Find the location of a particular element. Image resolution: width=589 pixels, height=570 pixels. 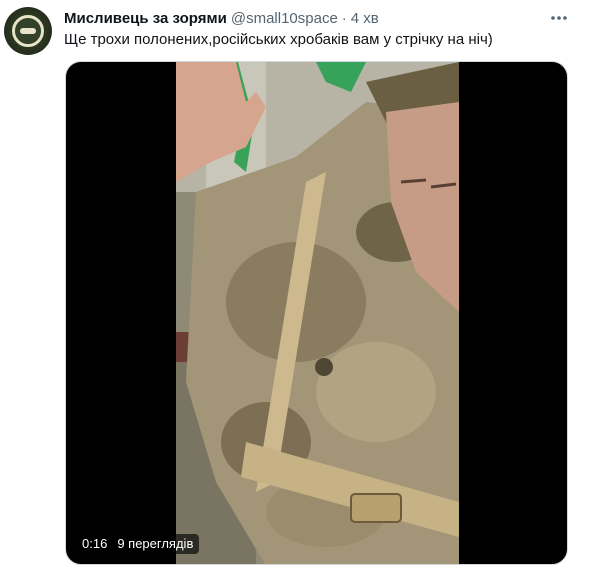

author-handle: @small10space is located at coordinates (284, 18).